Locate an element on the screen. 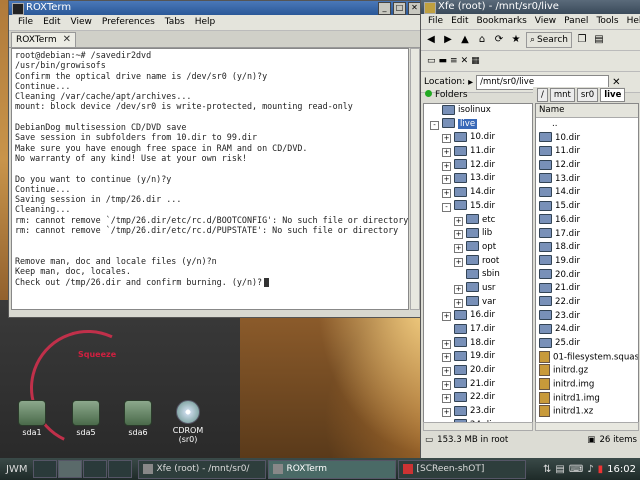  file-list-item: 11.dir is located at coordinates (587, 152).